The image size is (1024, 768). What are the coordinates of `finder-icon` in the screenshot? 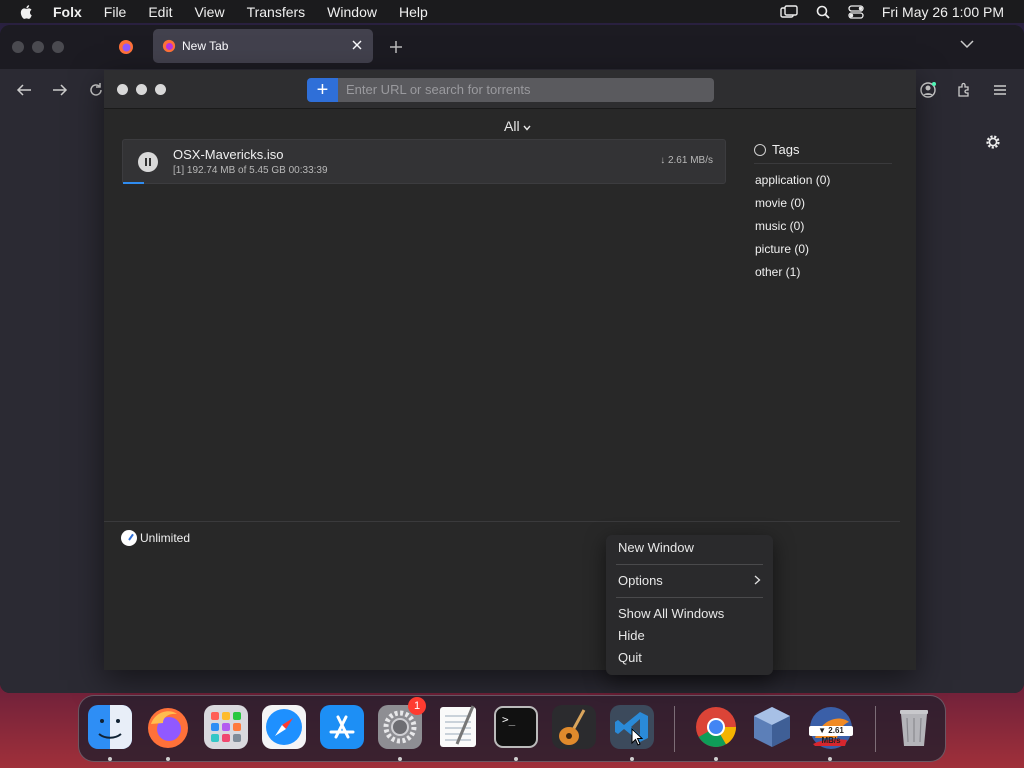 It's located at (110, 727).